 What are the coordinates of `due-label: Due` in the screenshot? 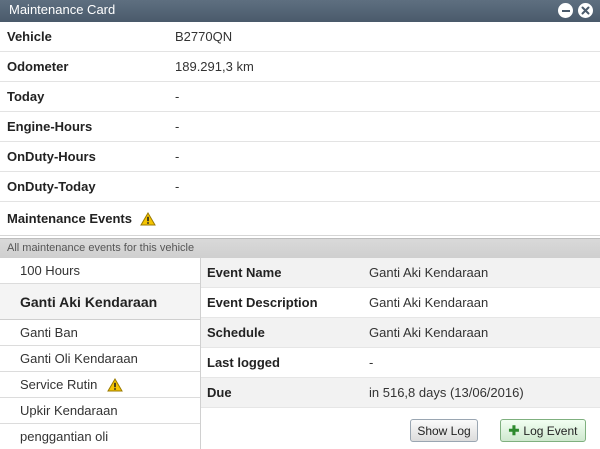 It's located at (219, 392).